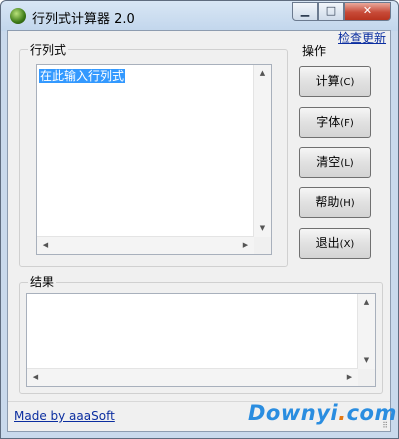 This screenshot has height=439, width=399. What do you see at coordinates (347, 163) in the screenshot?
I see `clear-accel: (L)` at bounding box center [347, 163].